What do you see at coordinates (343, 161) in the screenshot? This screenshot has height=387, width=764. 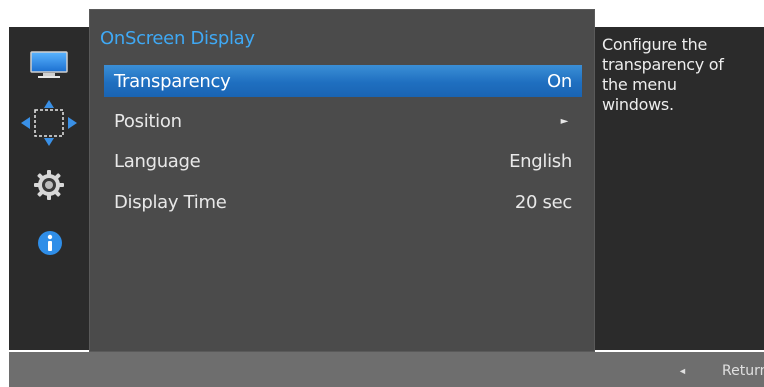 I see `menu-item-language: Language English` at bounding box center [343, 161].